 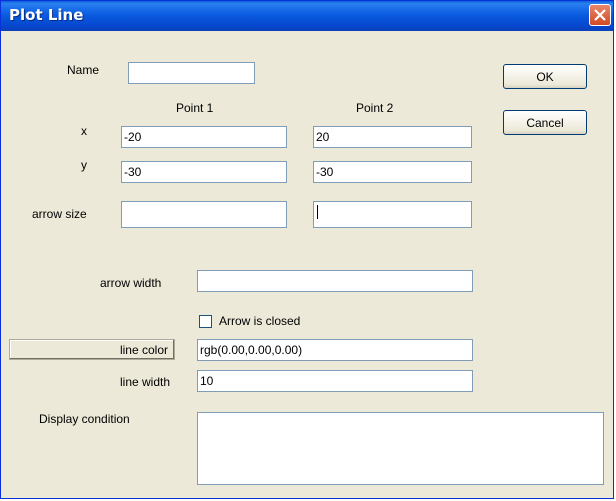 I want to click on point2-x-field: 20, so click(x=392, y=137).